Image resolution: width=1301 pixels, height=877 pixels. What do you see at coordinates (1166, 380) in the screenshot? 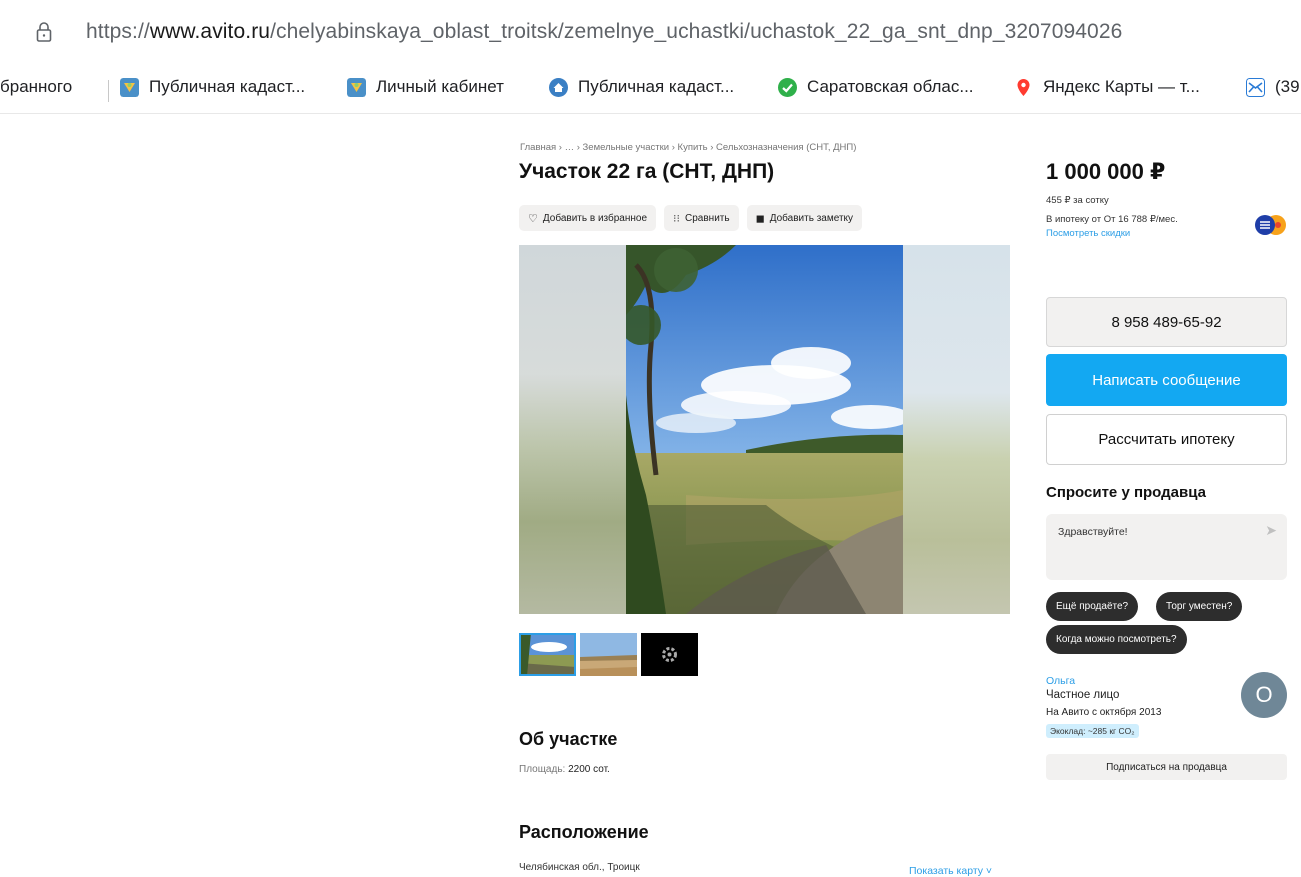
I see `write-message-button: Написать сообщение` at bounding box center [1166, 380].